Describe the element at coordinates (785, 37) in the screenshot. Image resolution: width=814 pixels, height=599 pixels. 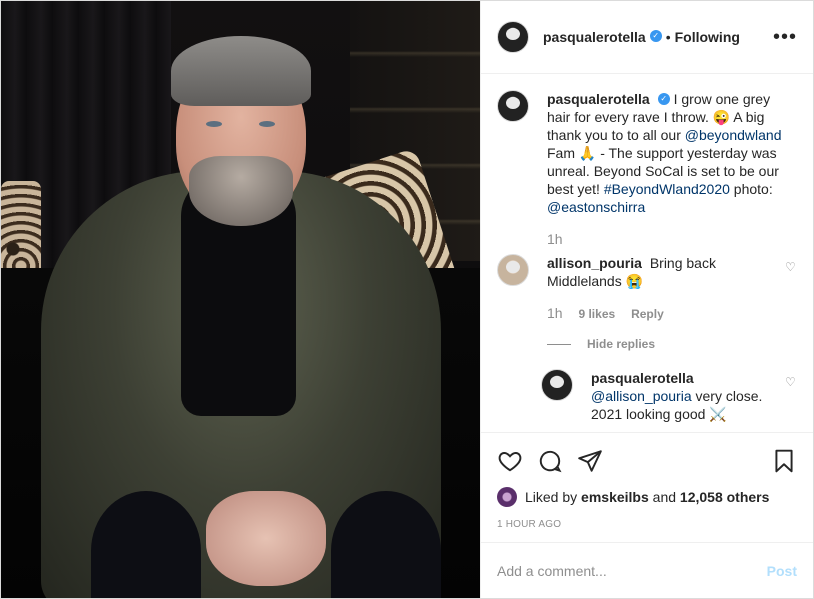
I see `more-horizontal-icon: •••` at that location.